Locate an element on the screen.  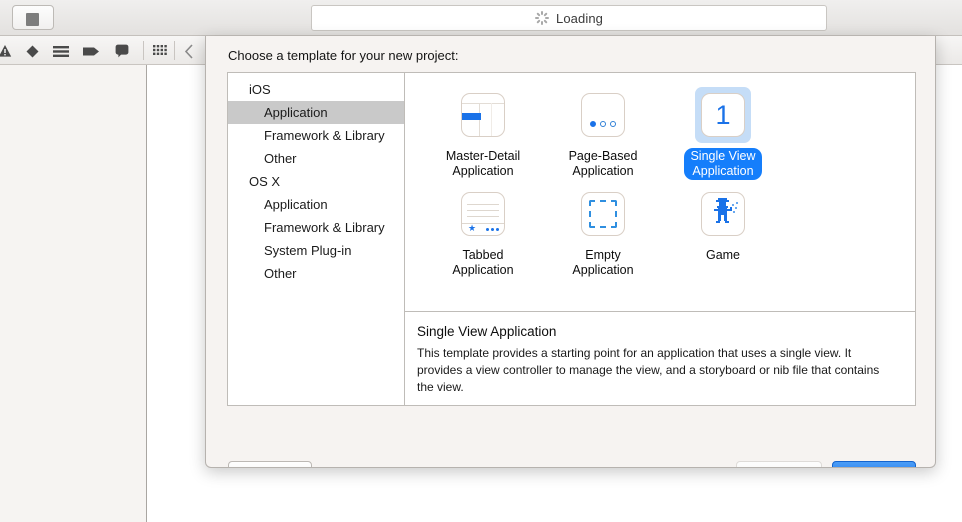
tabbed-icon: ★ is located at coordinates (483, 214).